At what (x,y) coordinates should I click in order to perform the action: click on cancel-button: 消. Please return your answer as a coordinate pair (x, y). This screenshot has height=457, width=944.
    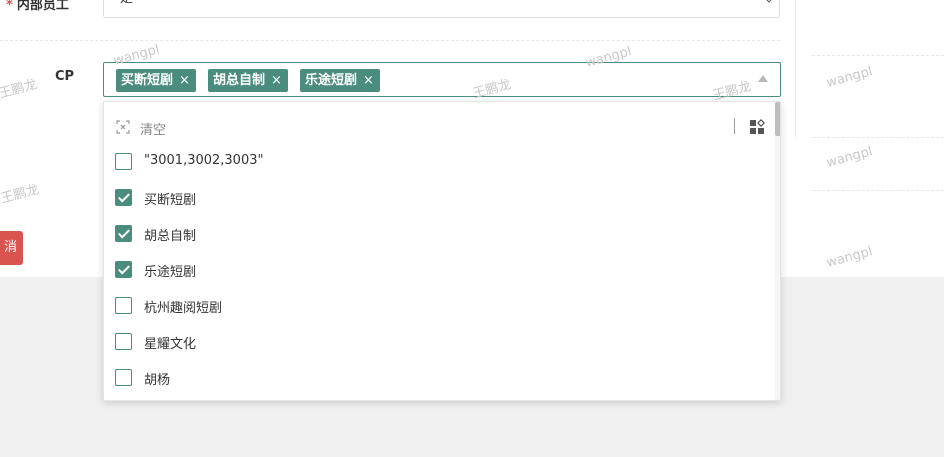
    Looking at the image, I should click on (11, 248).